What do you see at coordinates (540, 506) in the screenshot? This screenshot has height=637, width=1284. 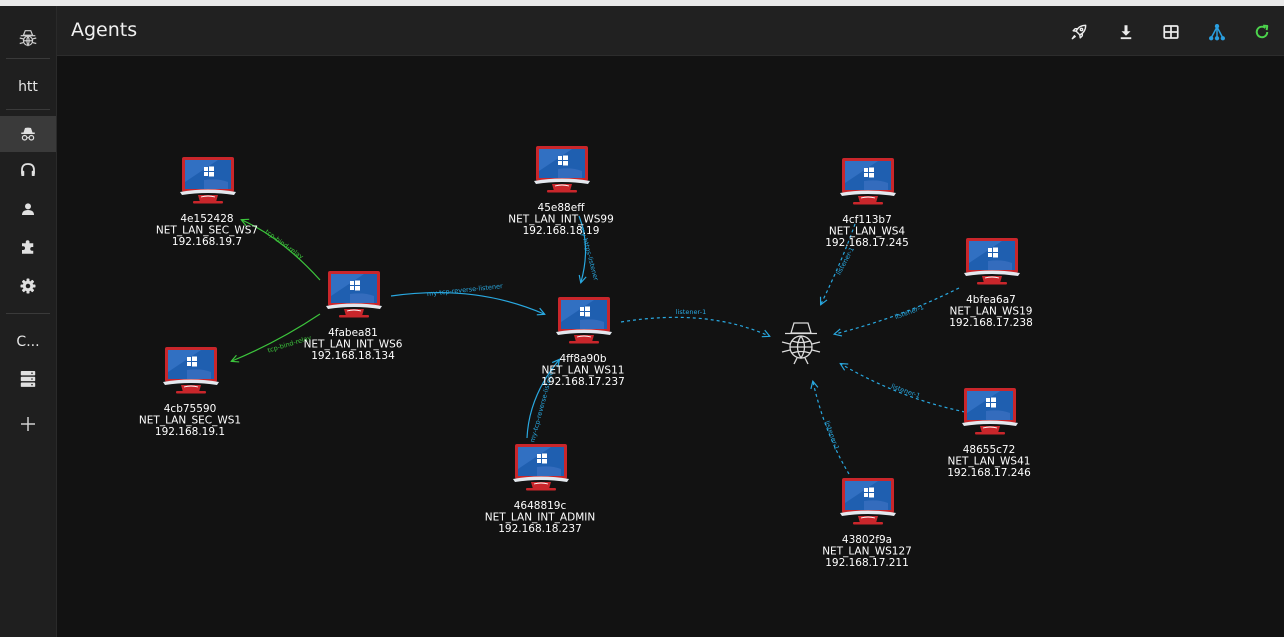 I see `agent-id: 4648819c` at bounding box center [540, 506].